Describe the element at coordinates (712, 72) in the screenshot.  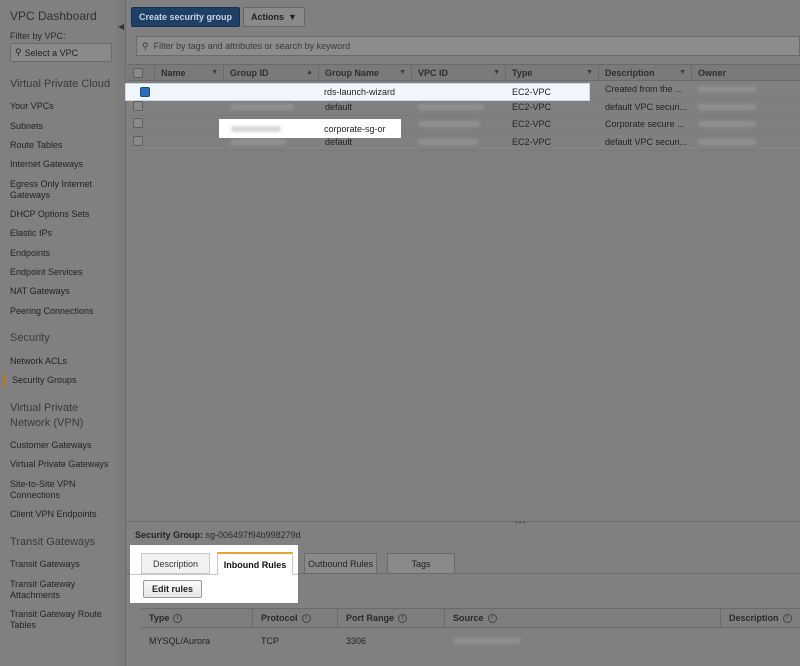
I see `column-label: Owner` at that location.